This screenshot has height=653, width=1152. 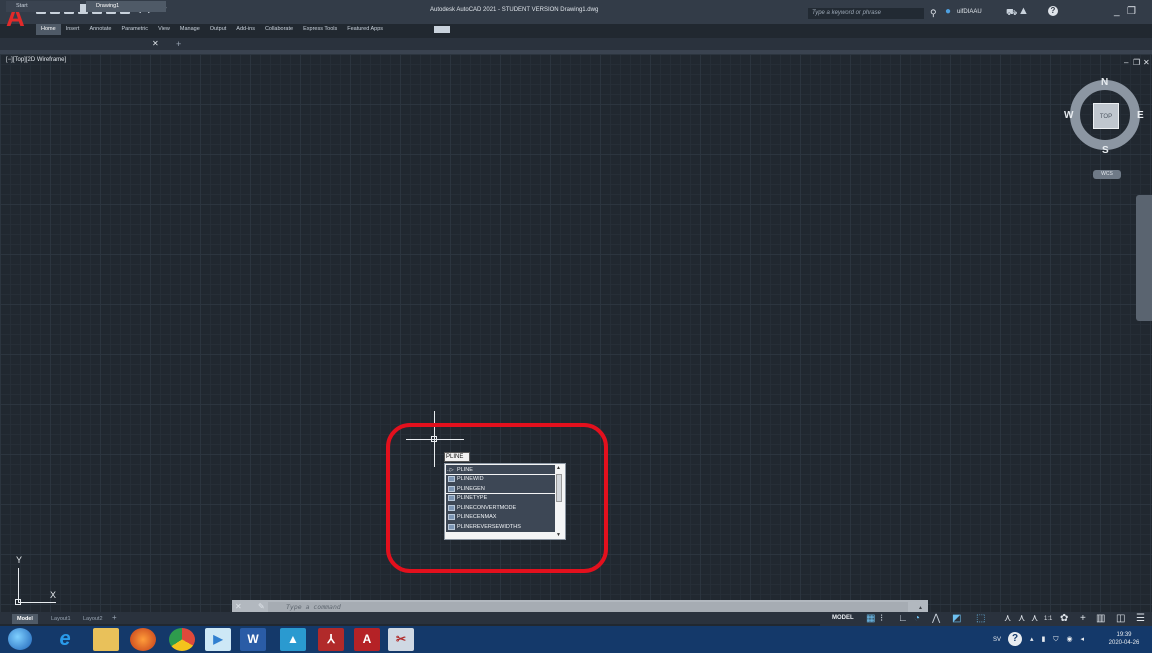 What do you see at coordinates (1140, 115) in the screenshot?
I see `compass-east: E` at bounding box center [1140, 115].